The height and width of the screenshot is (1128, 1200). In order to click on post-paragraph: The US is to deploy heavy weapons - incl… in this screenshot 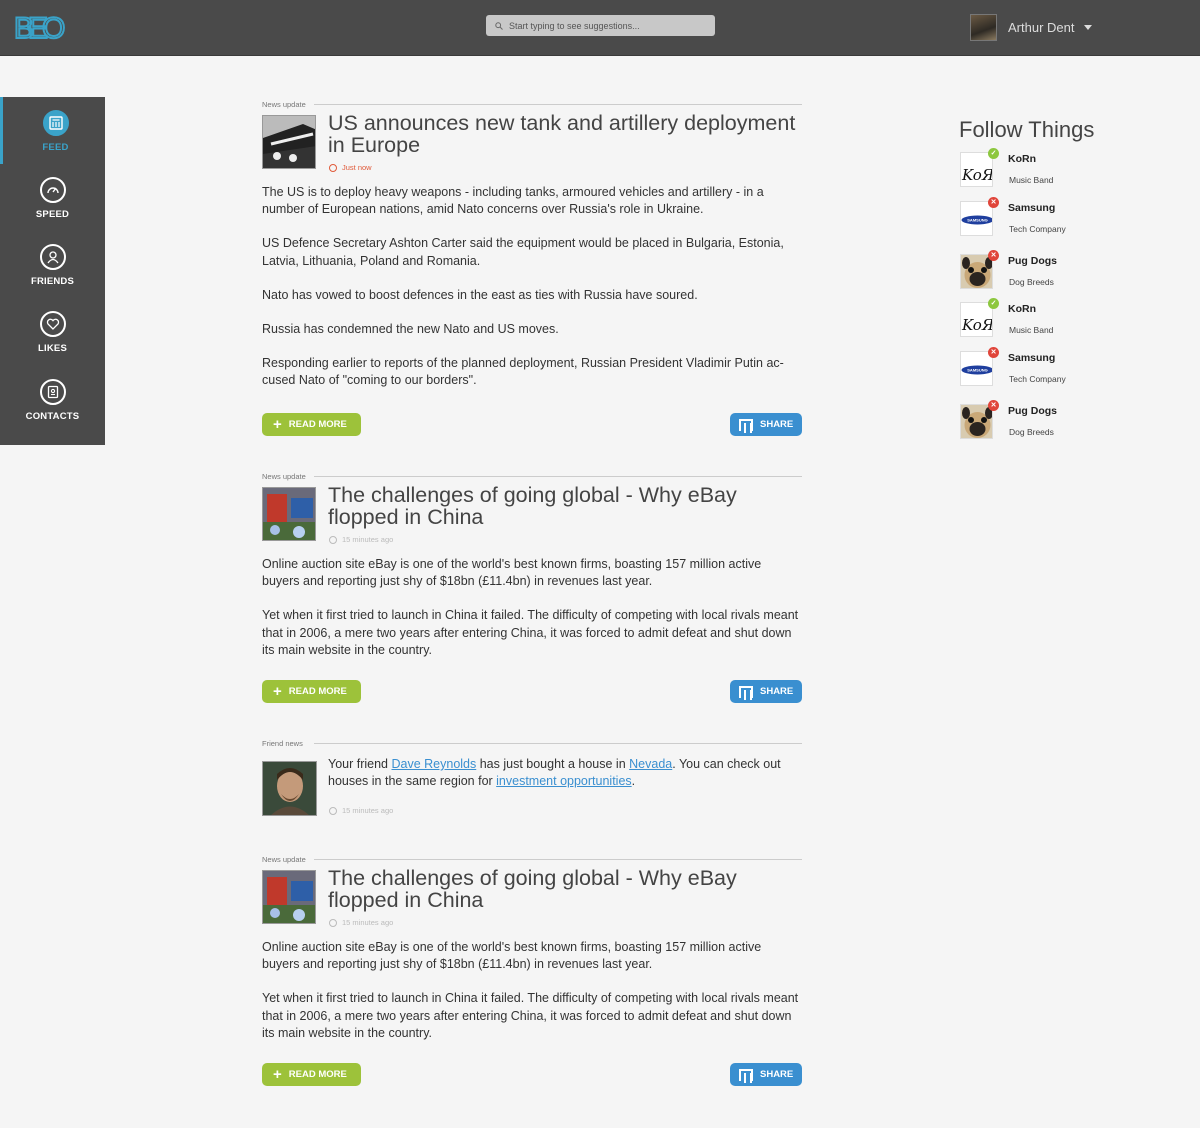, I will do `click(513, 201)`.